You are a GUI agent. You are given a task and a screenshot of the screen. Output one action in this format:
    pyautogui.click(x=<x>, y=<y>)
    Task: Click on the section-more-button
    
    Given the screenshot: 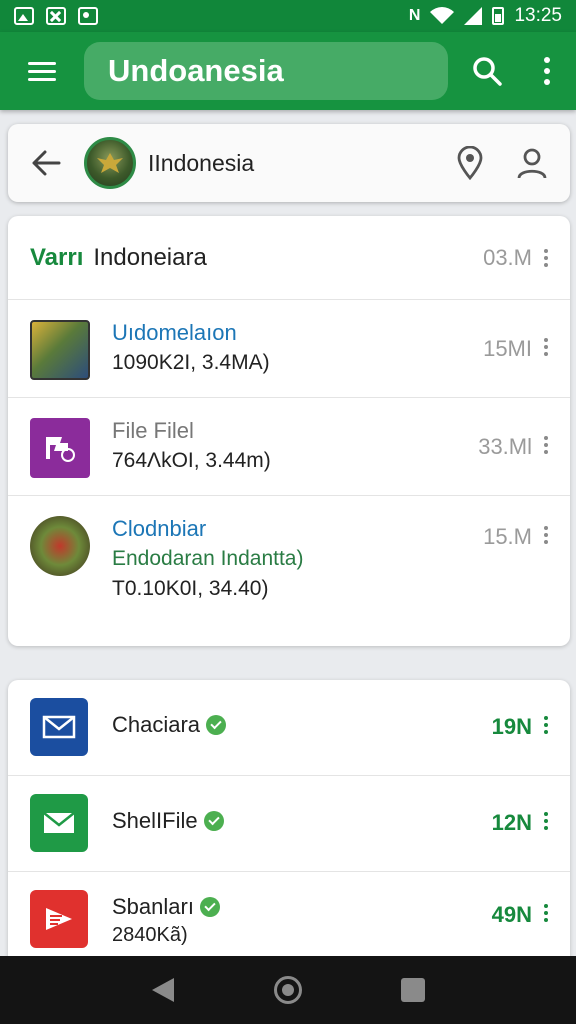 What is the action you would take?
    pyautogui.click(x=547, y=257)
    